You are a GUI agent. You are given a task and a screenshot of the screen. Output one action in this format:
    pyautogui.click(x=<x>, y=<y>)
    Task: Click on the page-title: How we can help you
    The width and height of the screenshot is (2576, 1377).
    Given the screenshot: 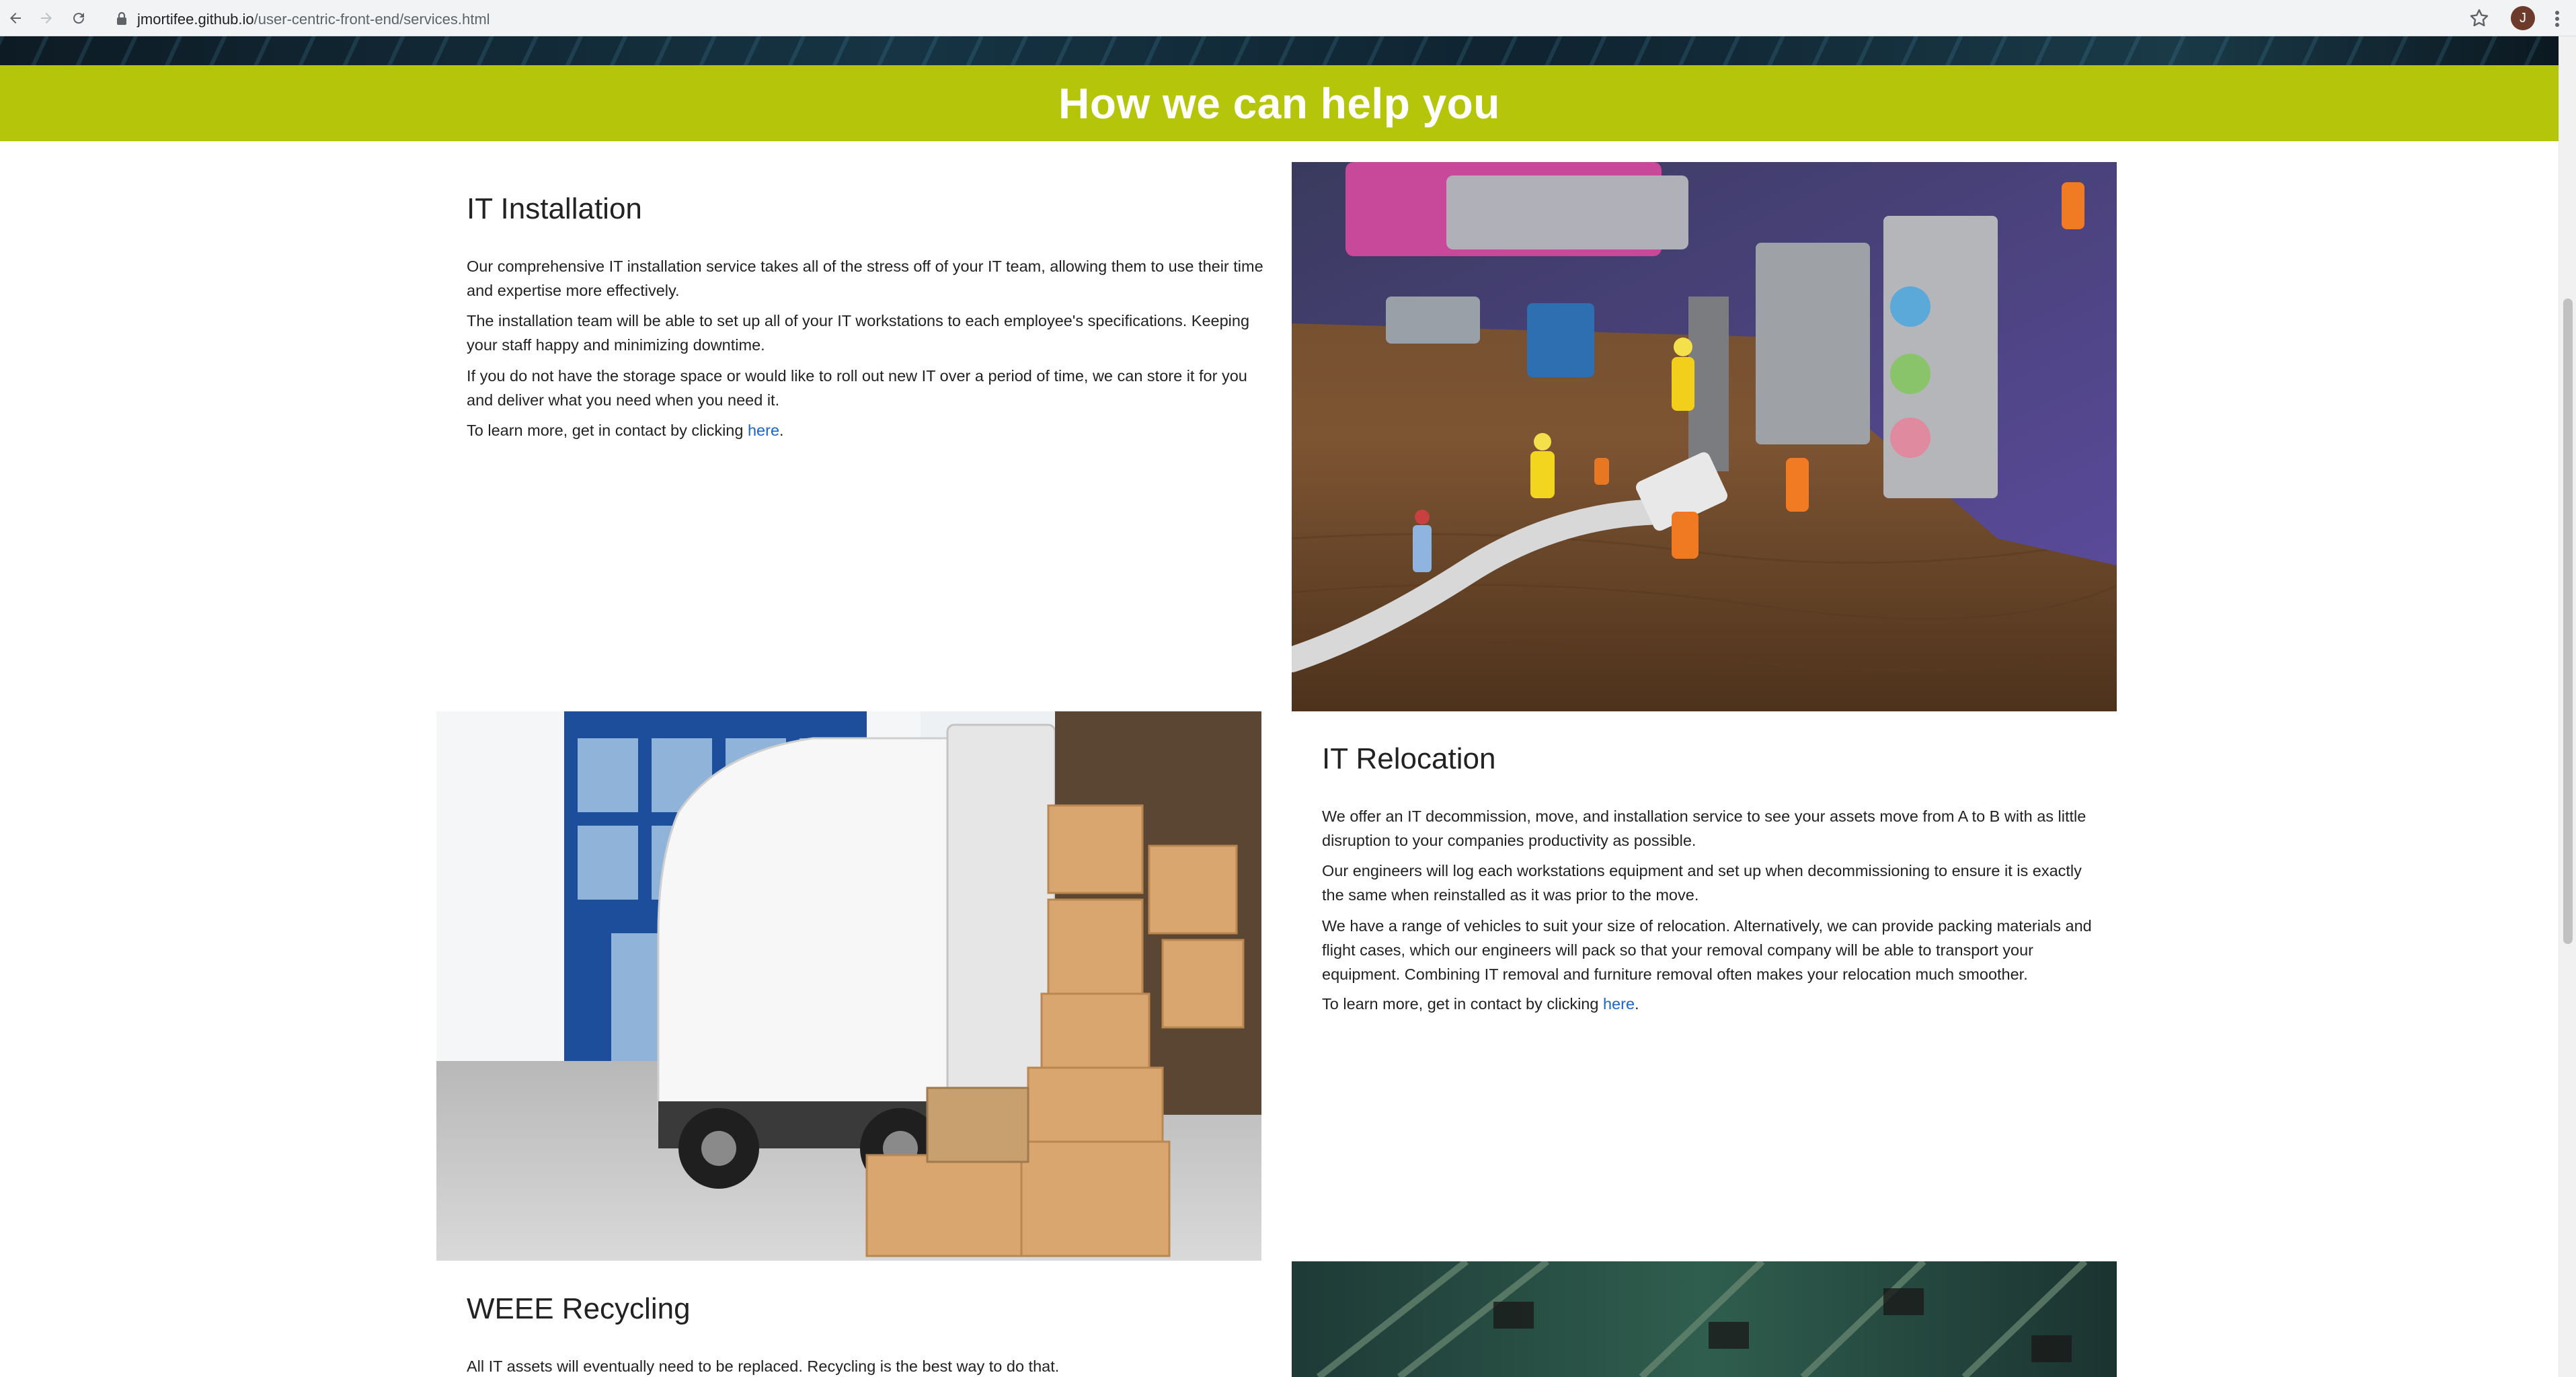 What is the action you would take?
    pyautogui.click(x=1279, y=103)
    